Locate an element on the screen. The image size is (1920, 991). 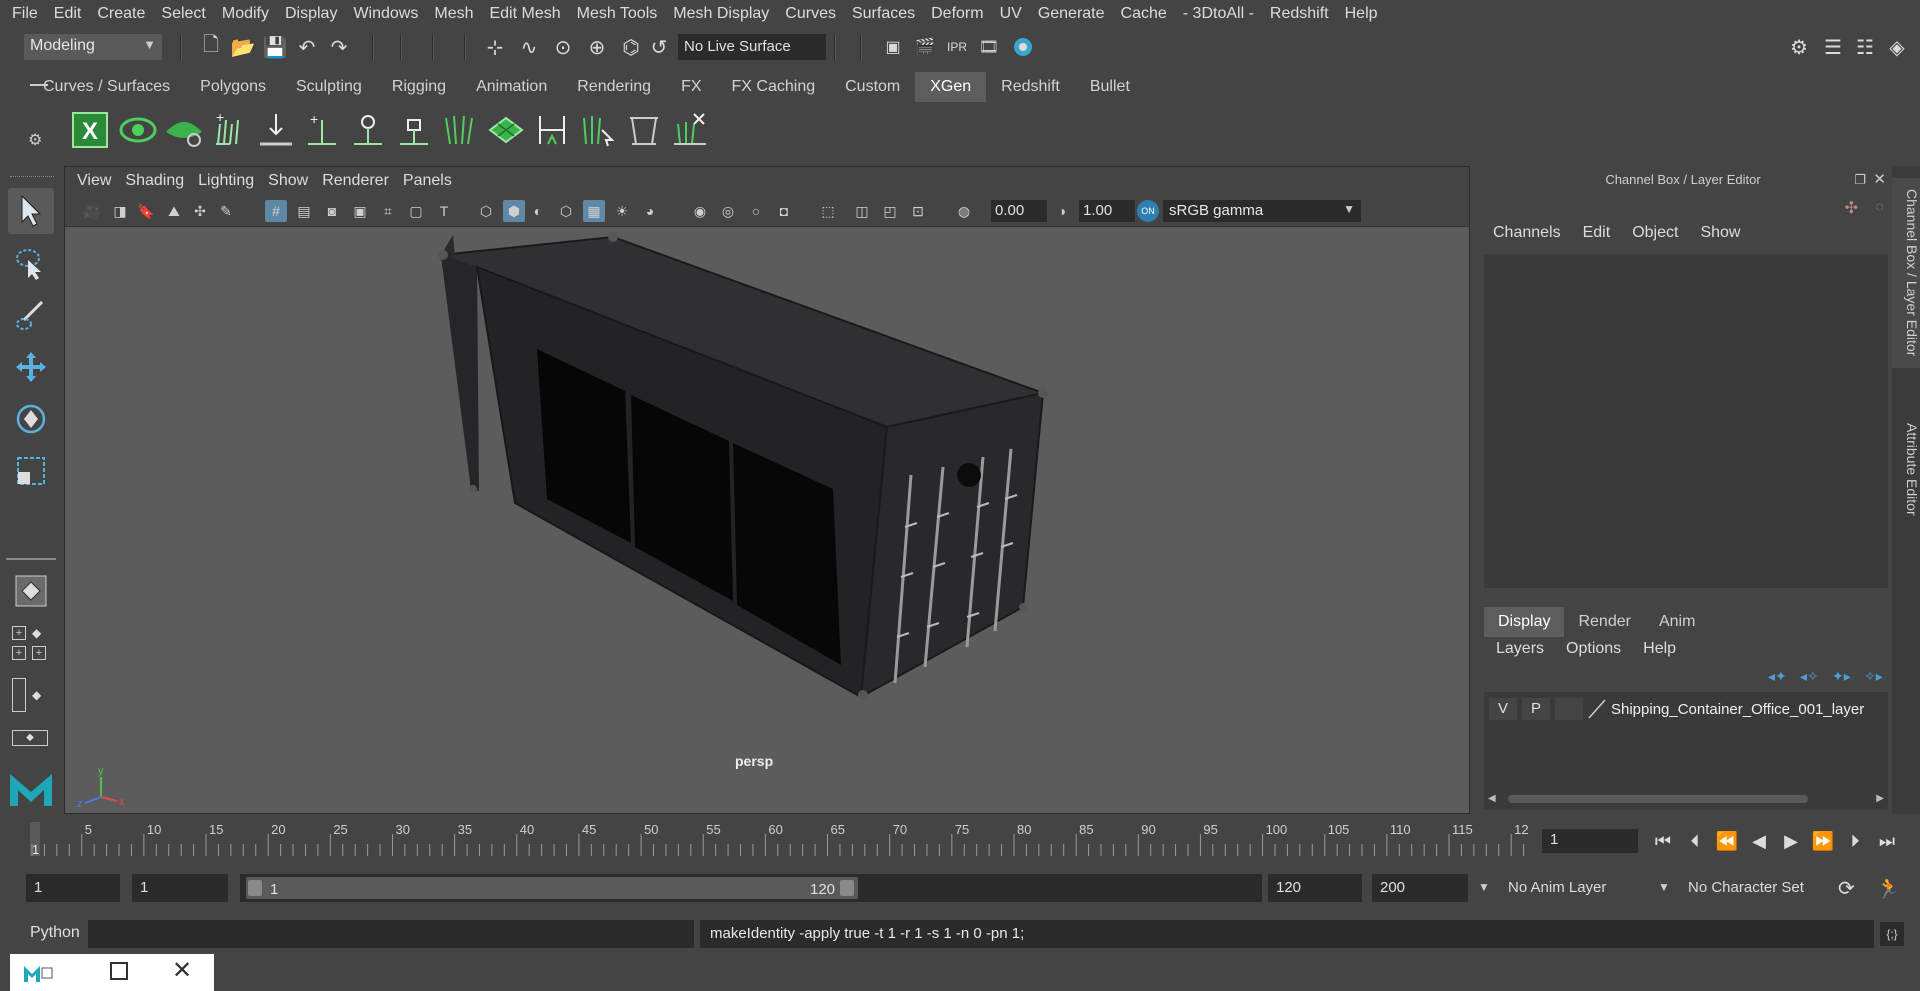
tab-render: Render is located at coordinates (1604, 622).